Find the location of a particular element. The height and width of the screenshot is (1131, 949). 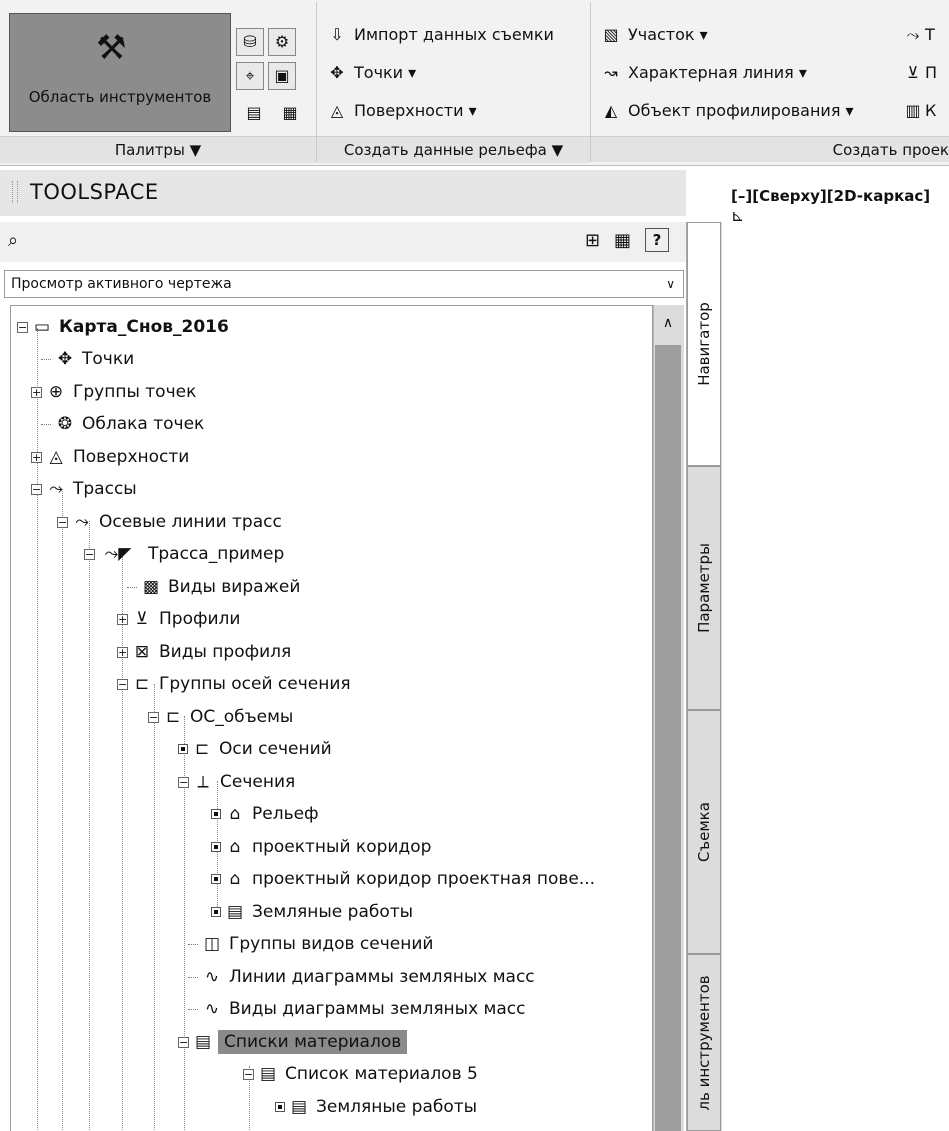

toolspace-title: TOOLSPACE is located at coordinates (94, 192).